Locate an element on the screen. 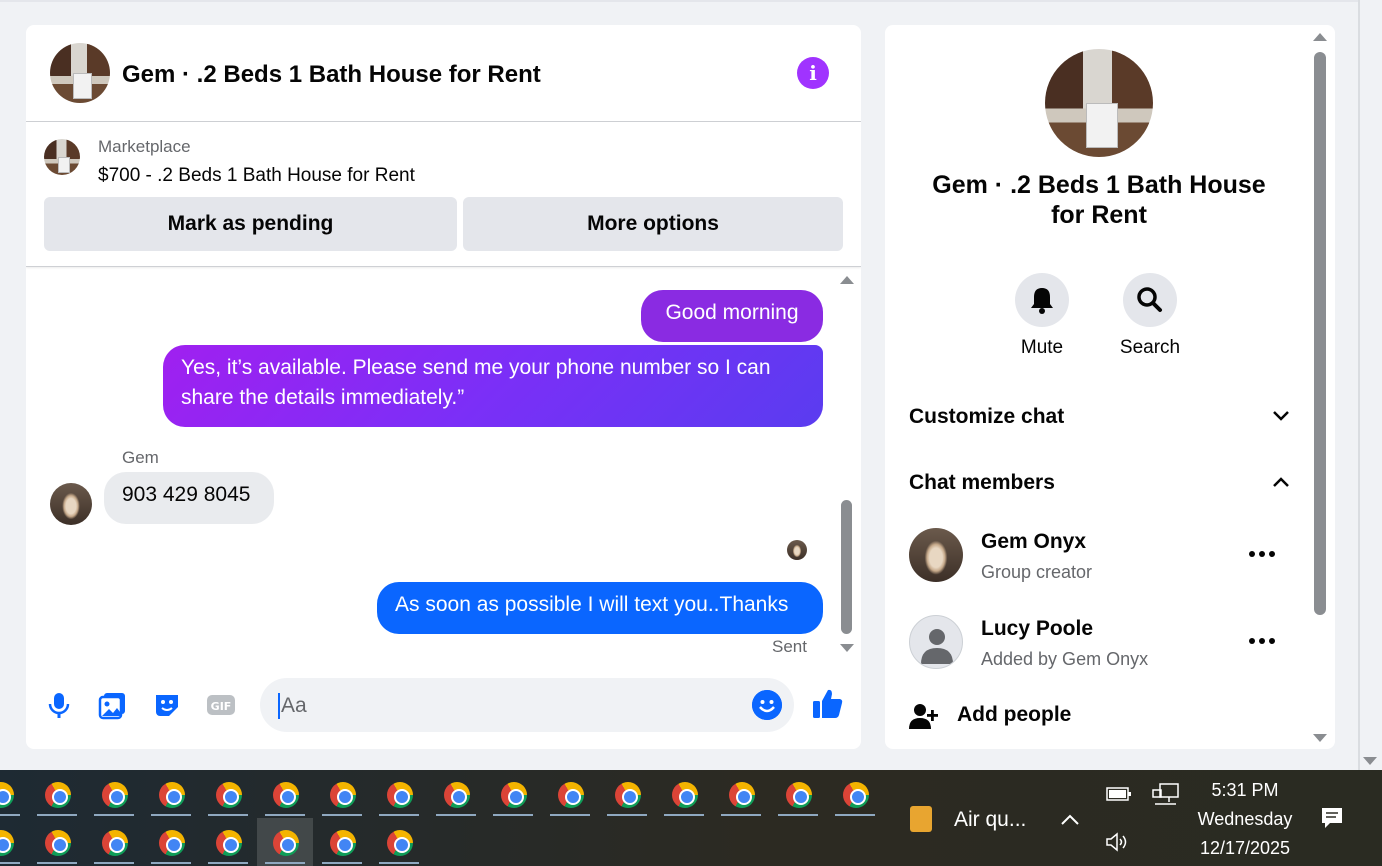 This screenshot has height=866, width=1382. search-button: Search is located at coordinates (1150, 316).